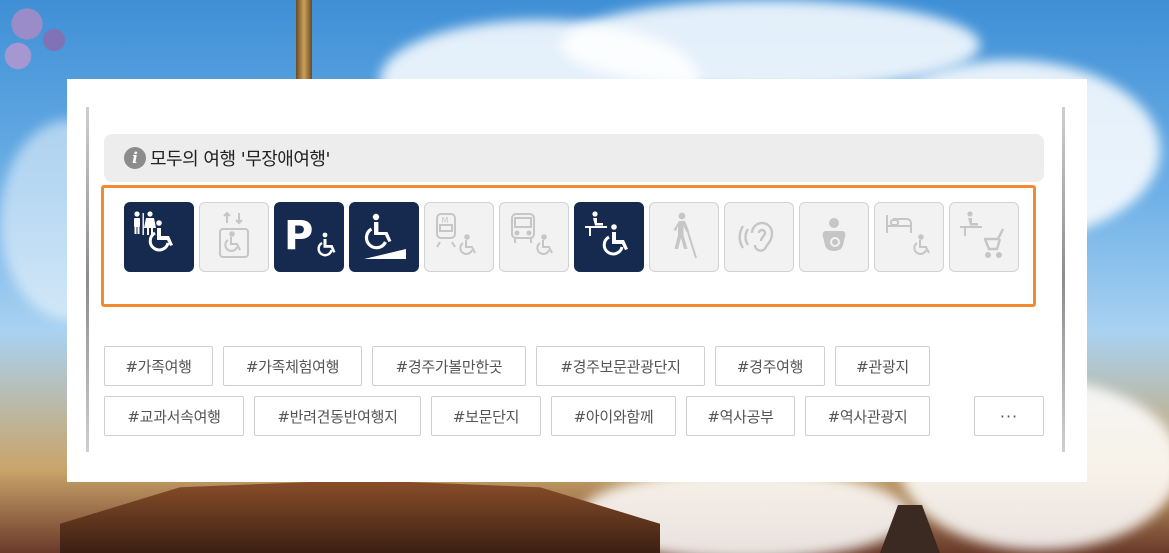 The height and width of the screenshot is (553, 1169). Describe the element at coordinates (609, 237) in the screenshot. I see `wheelchair-rental-icon` at that location.